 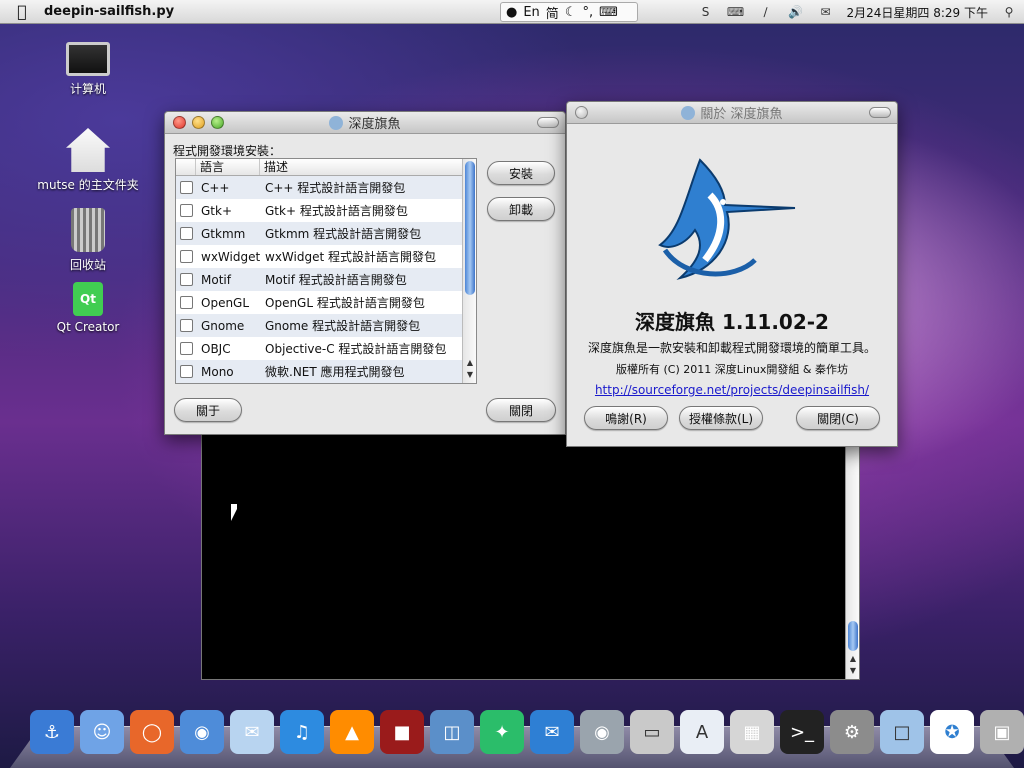 What do you see at coordinates (652, 732) in the screenshot?
I see `scanner-icon: ▭` at bounding box center [652, 732].